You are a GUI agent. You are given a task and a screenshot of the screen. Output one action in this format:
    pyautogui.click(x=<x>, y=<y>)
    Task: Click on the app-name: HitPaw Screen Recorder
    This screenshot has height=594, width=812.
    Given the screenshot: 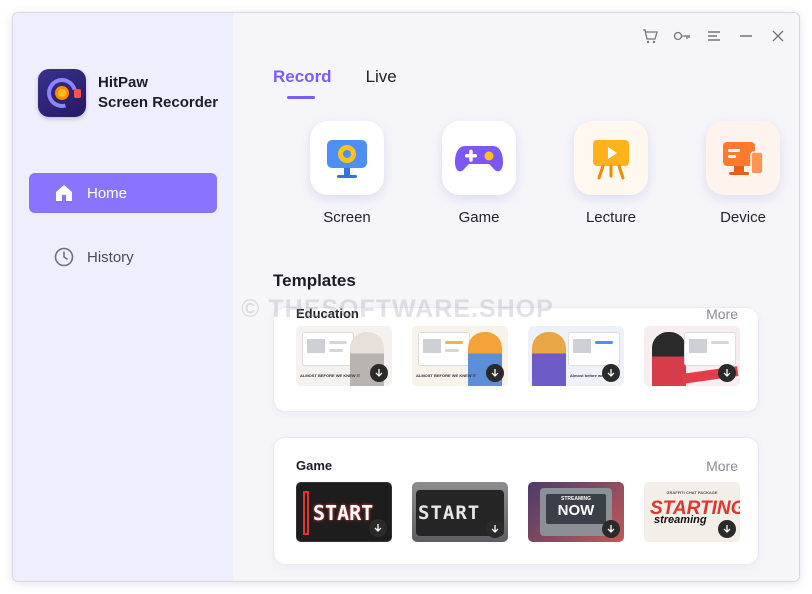 What is the action you would take?
    pyautogui.click(x=158, y=93)
    